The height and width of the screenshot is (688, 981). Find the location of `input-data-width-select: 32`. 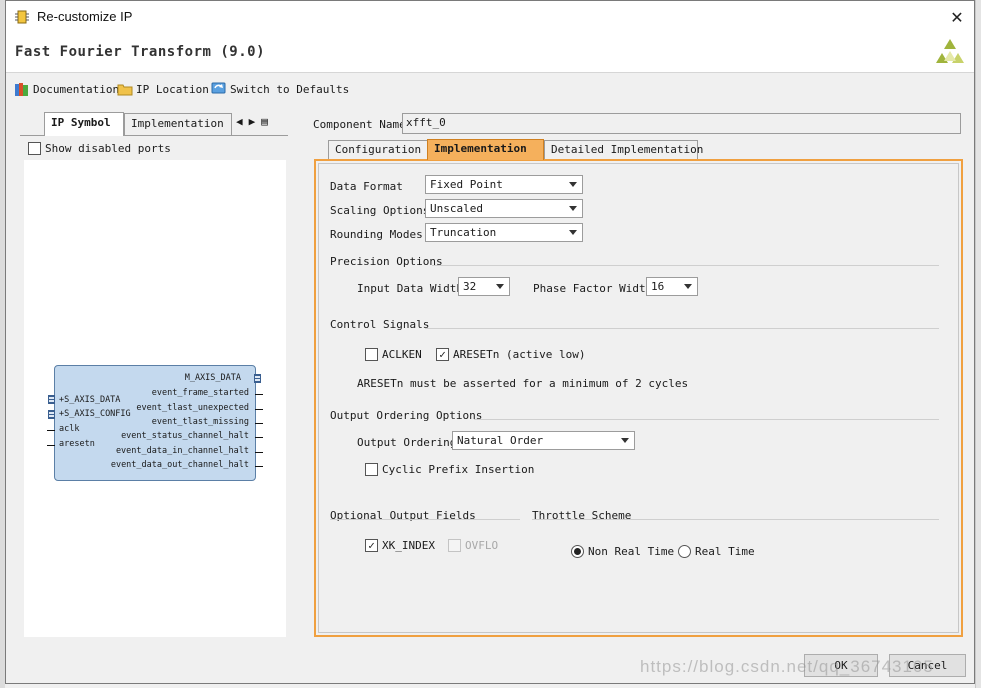

input-data-width-select: 32 is located at coordinates (484, 286).